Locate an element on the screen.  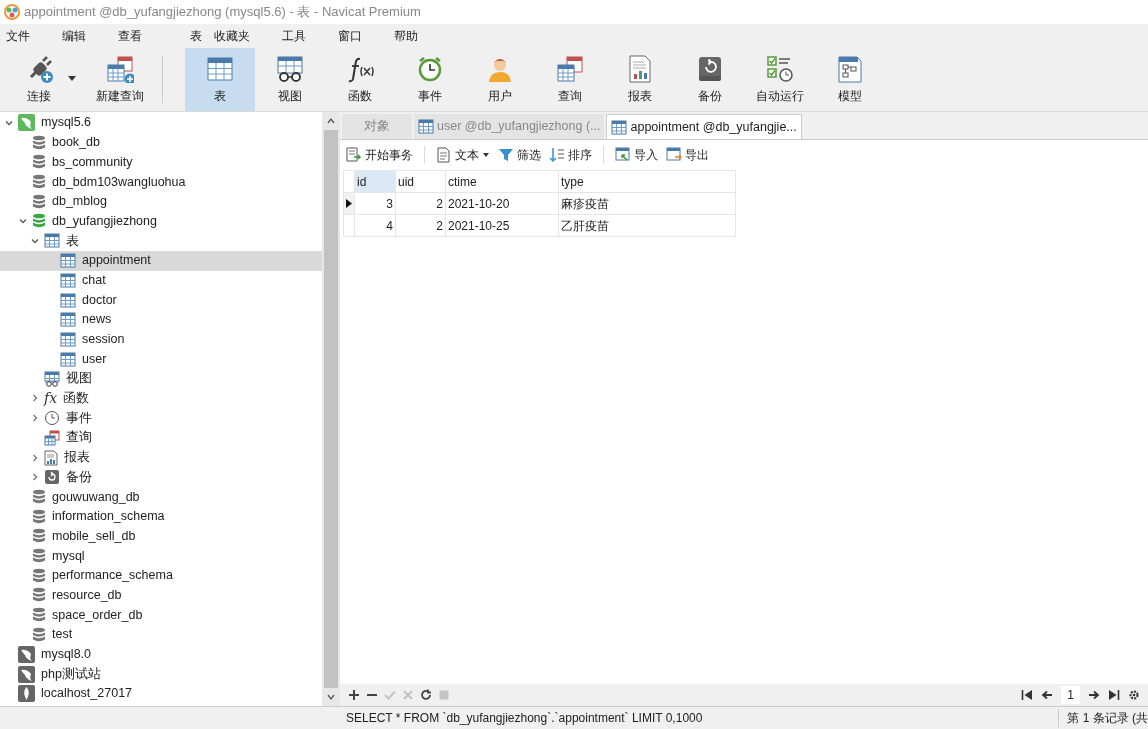
menu-item: 帮助 is located at coordinates (406, 36).